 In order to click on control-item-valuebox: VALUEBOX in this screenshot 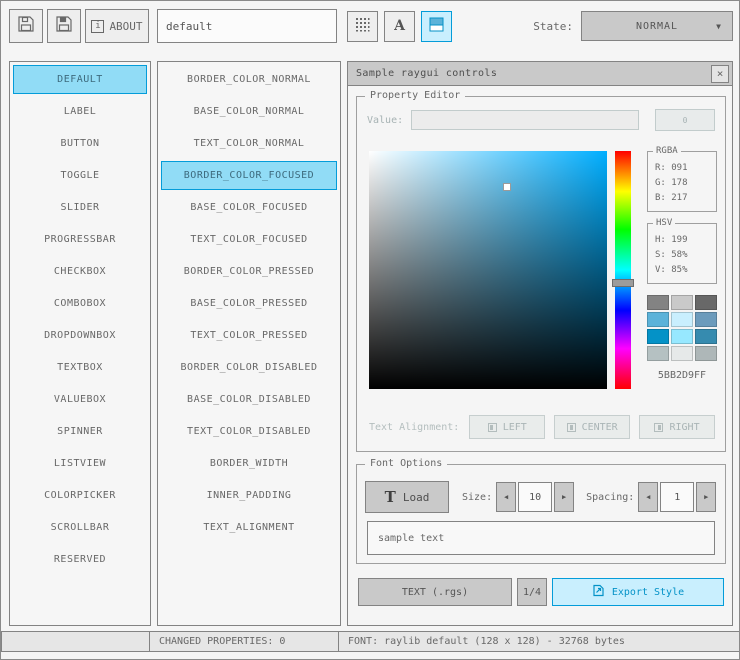, I will do `click(80, 399)`.